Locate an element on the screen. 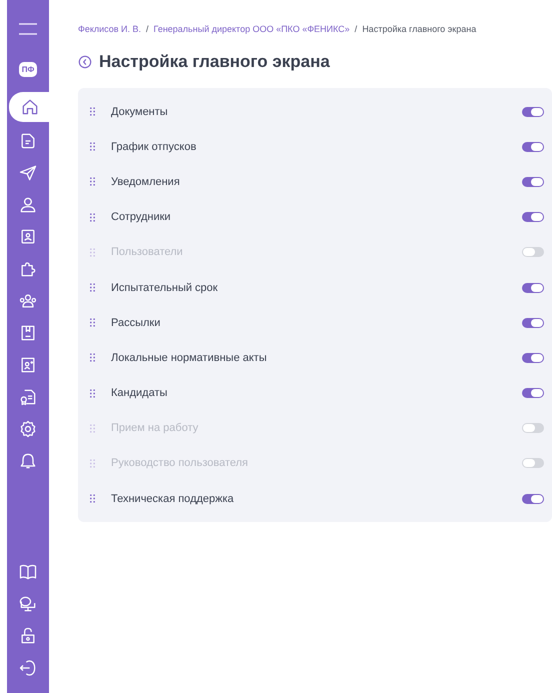  page-title: Настройка главного экрана is located at coordinates (214, 62).